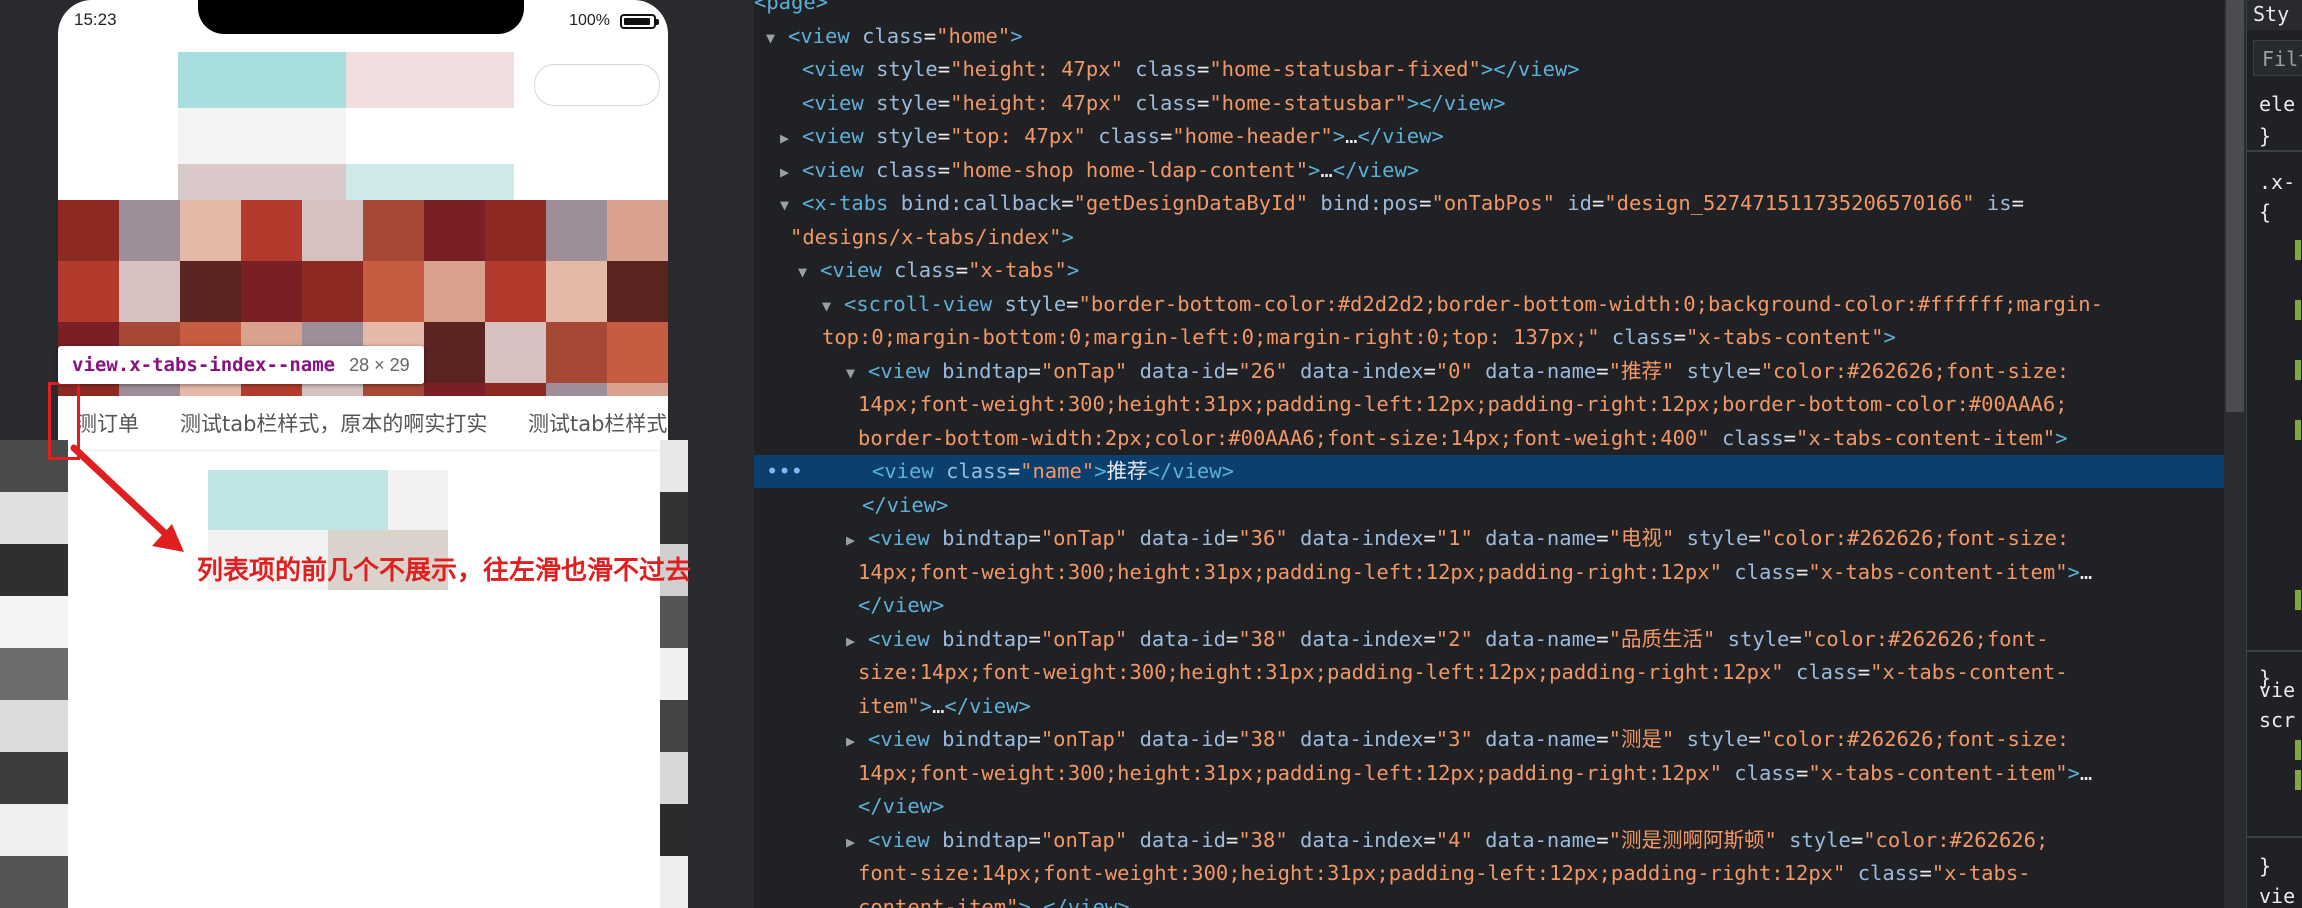  I want to click on pixelated-side-strip, so click(34, 674).